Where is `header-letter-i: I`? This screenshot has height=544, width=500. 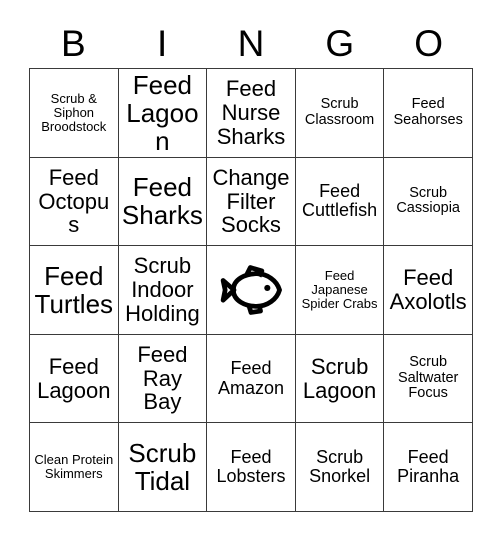 header-letter-i: I is located at coordinates (162, 43).